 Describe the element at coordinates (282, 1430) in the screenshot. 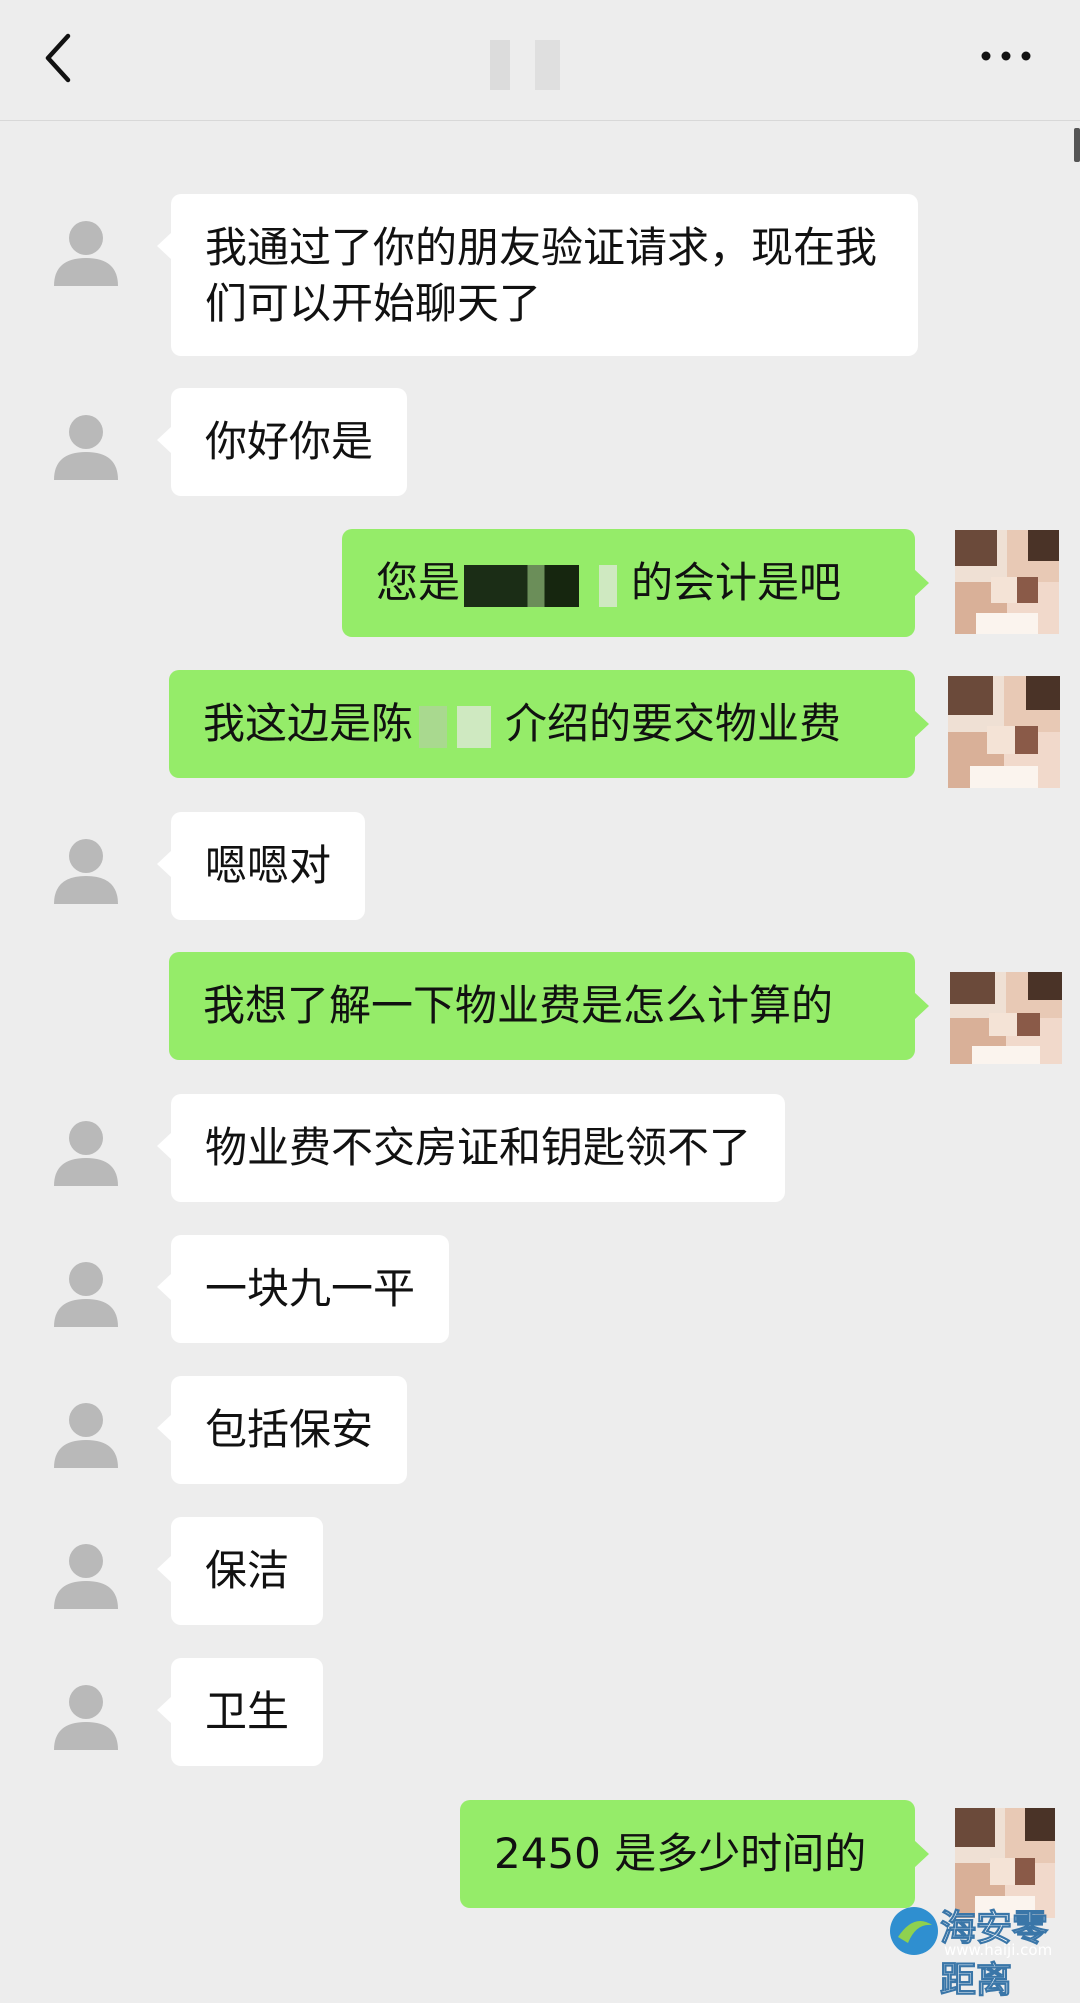

I see `incoming-message-bubble: 包括保安` at that location.